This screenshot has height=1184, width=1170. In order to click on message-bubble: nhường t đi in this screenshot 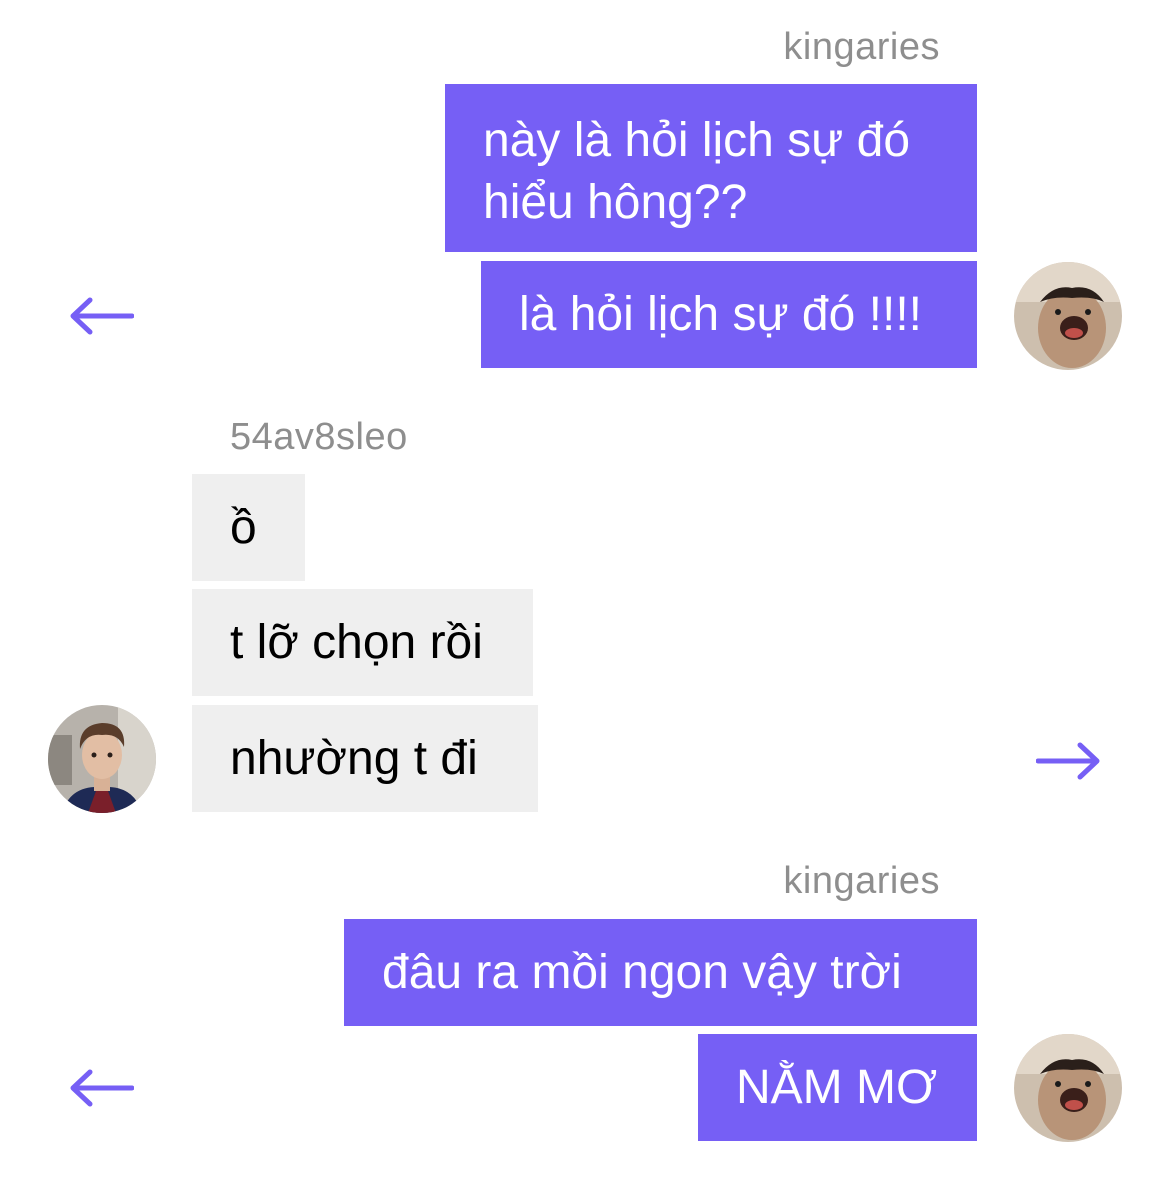, I will do `click(365, 758)`.